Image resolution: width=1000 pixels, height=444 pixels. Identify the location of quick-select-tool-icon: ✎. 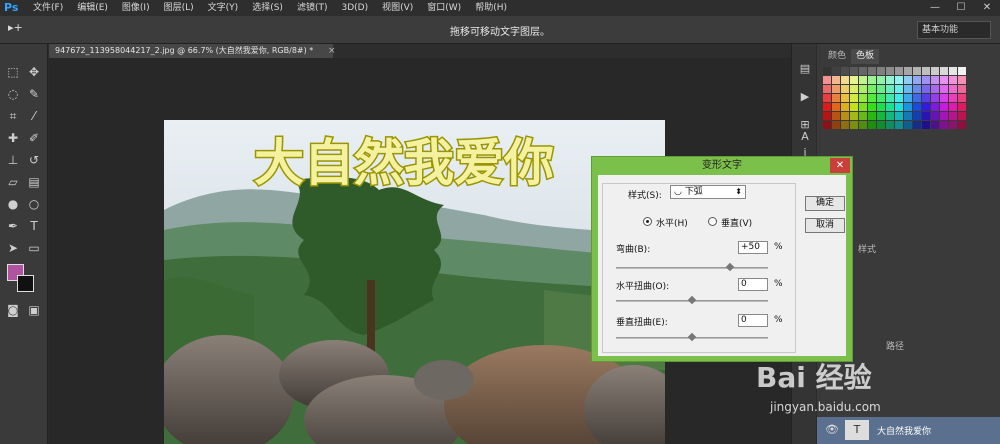
(34, 94).